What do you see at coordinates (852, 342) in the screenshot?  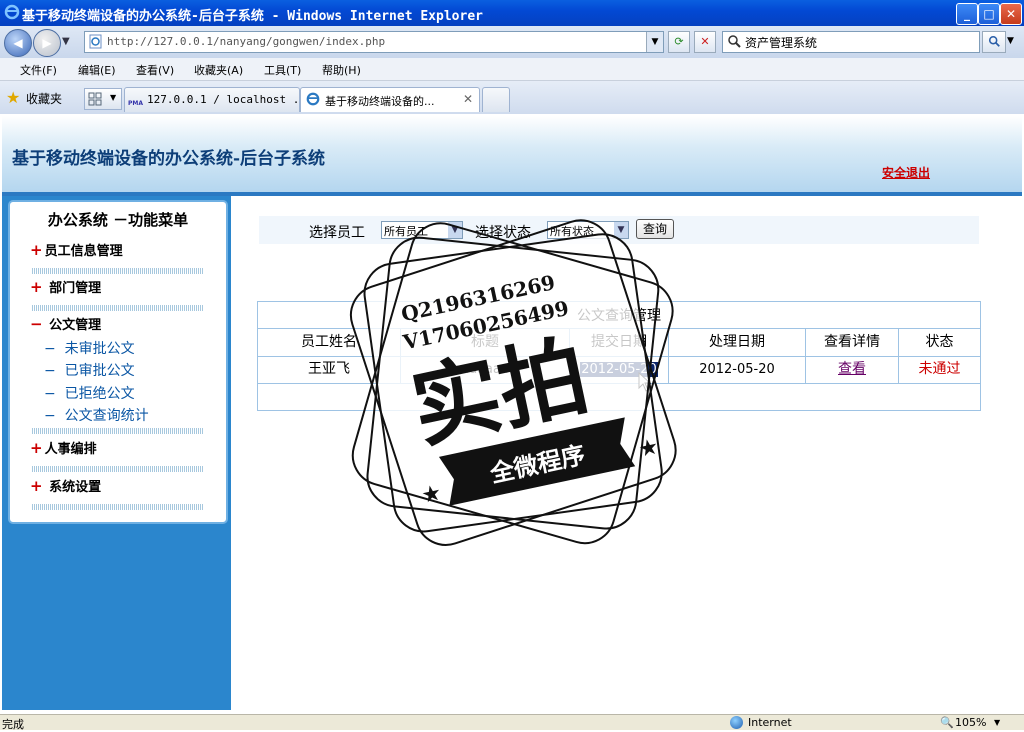 I see `col-header-detail: 查看详情` at bounding box center [852, 342].